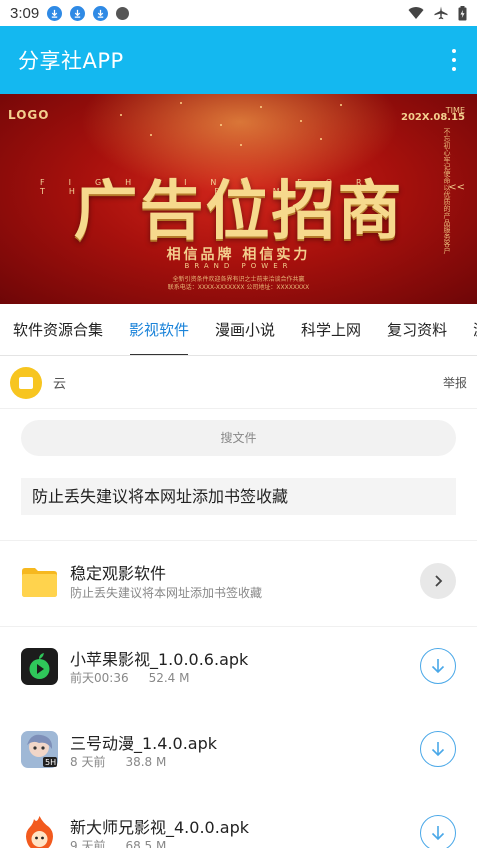 This screenshot has width=477, height=848. I want to click on banner-brand-power: BRAND POWER, so click(238, 266).